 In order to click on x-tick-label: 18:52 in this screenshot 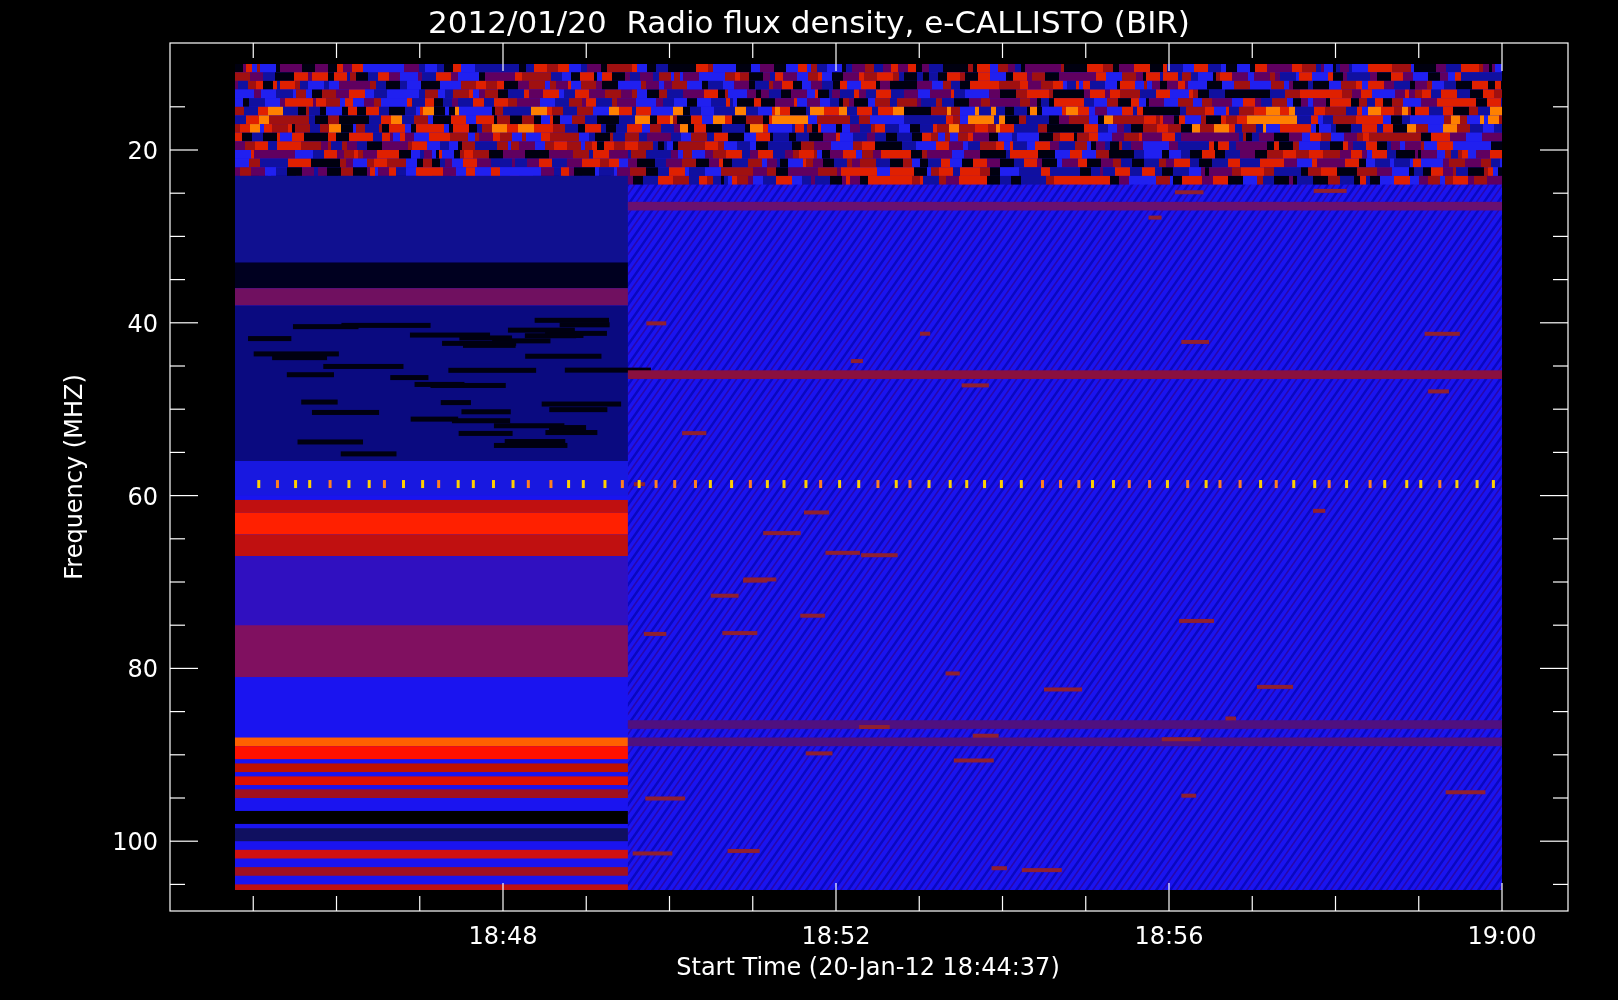, I will do `click(836, 936)`.